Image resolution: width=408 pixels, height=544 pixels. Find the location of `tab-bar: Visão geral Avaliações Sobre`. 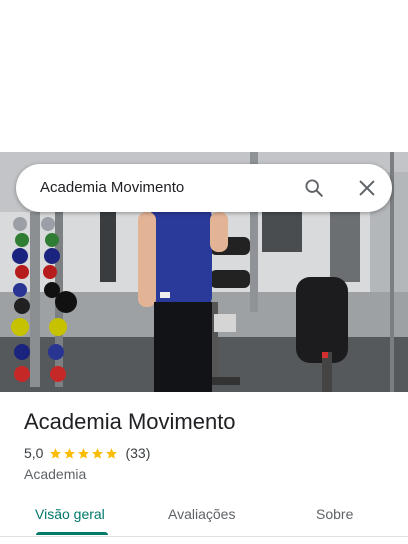

tab-bar: Visão geral Avaliações Sobre is located at coordinates (204, 515).